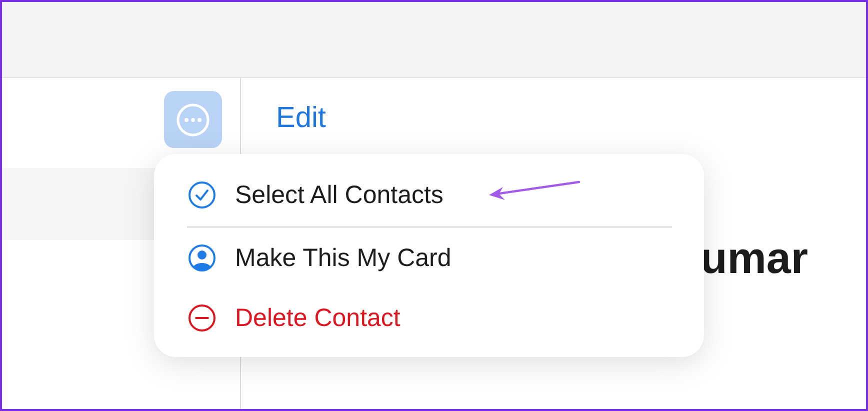  What do you see at coordinates (202, 318) in the screenshot?
I see `minus-circle-icon` at bounding box center [202, 318].